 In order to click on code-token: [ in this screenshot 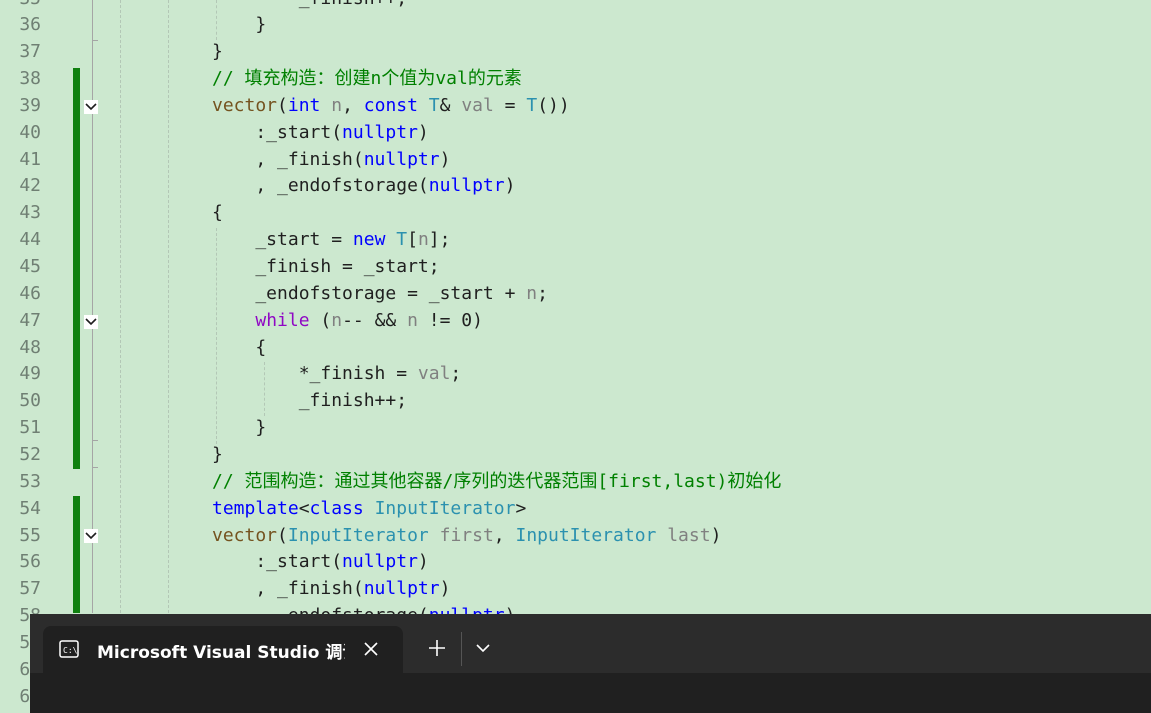, I will do `click(412, 240)`.